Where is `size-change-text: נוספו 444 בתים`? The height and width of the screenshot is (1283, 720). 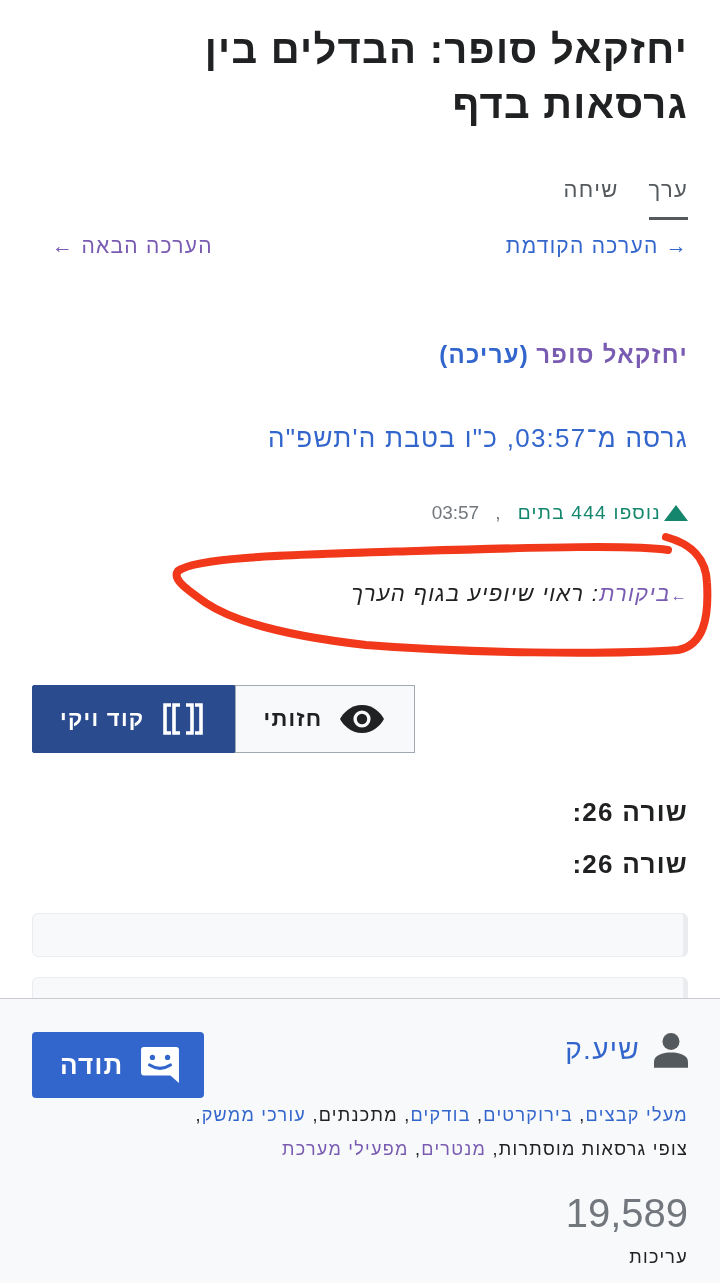
size-change-text: נוספו 444 בתים is located at coordinates (589, 513).